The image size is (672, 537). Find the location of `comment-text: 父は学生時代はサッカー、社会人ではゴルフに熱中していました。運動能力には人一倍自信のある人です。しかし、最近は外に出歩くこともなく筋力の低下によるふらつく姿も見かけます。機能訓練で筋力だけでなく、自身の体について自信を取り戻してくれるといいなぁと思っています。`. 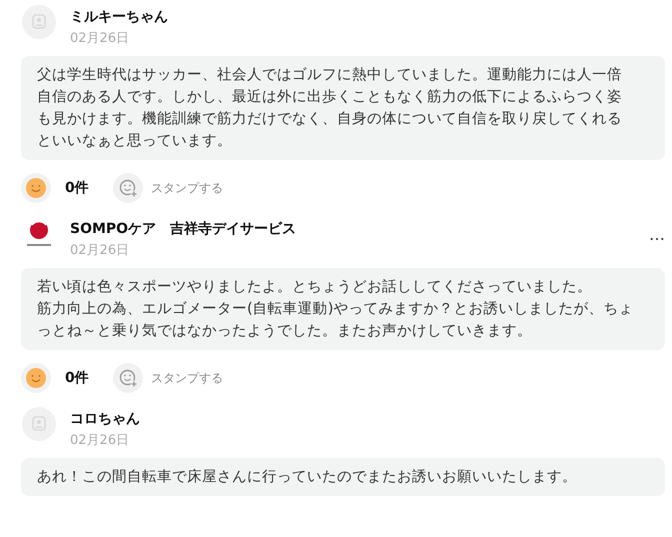

comment-text: 父は学生時代はサッカー、社会人ではゴルフに熱中していました。運動能力には人一倍自信のある人です。しかし、最近は外に出歩くこともなく筋力の低下によるふらつく姿も見かけます。機能訓練で筋力だけでなく、自身の体について自信を取り戻してくれるといいなぁと思っています。 is located at coordinates (330, 108).